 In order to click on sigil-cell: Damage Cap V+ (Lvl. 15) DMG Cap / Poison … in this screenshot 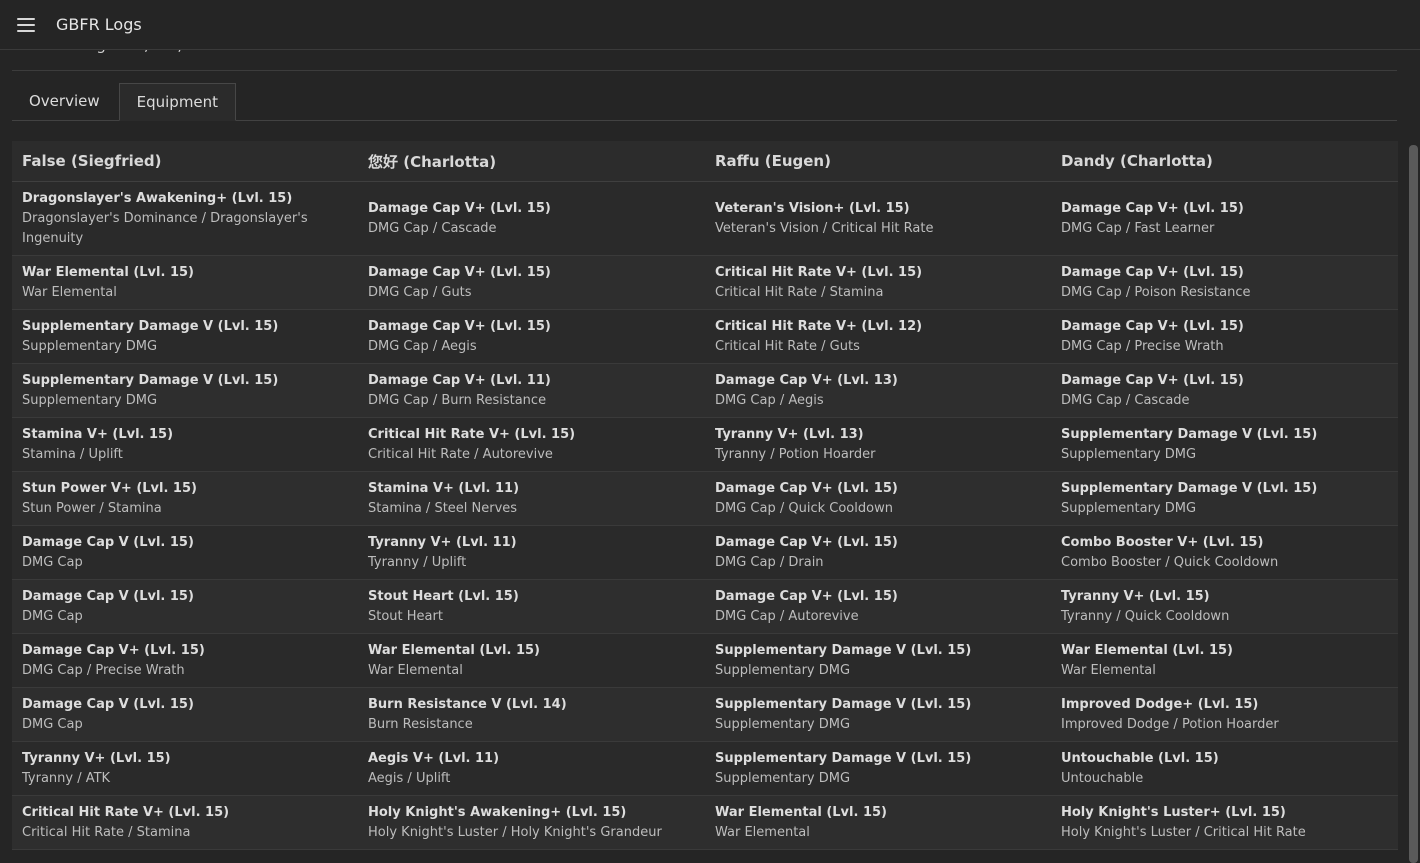, I will do `click(1224, 282)`.